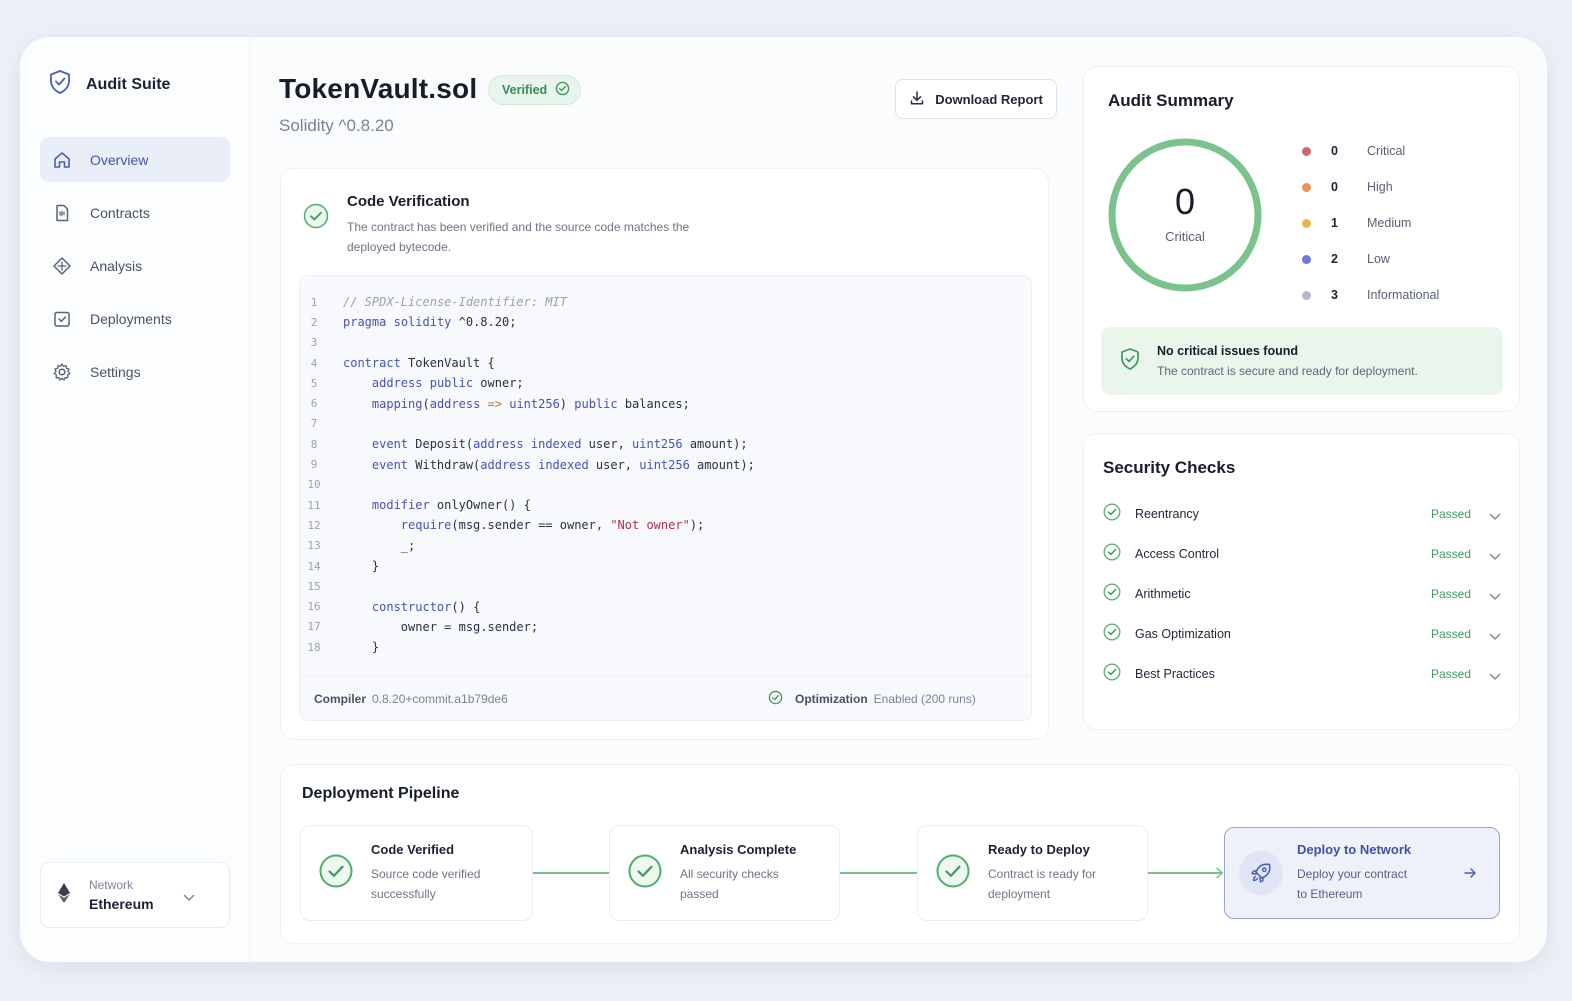 The width and height of the screenshot is (1572, 1001). Describe the element at coordinates (135, 371) in the screenshot. I see `sidebar-item-settings: Settings` at that location.